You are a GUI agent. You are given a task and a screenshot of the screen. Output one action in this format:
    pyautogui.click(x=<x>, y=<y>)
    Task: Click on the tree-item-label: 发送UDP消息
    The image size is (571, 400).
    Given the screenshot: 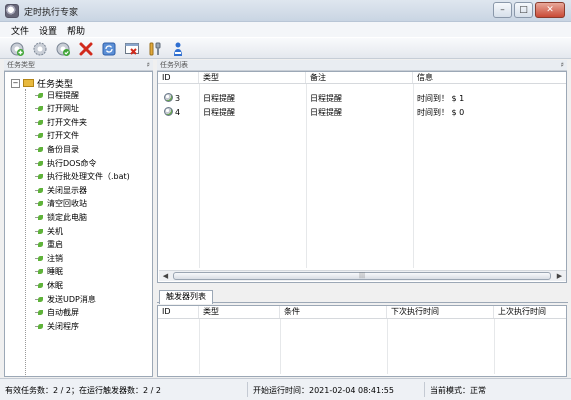 What is the action you would take?
    pyautogui.click(x=71, y=299)
    